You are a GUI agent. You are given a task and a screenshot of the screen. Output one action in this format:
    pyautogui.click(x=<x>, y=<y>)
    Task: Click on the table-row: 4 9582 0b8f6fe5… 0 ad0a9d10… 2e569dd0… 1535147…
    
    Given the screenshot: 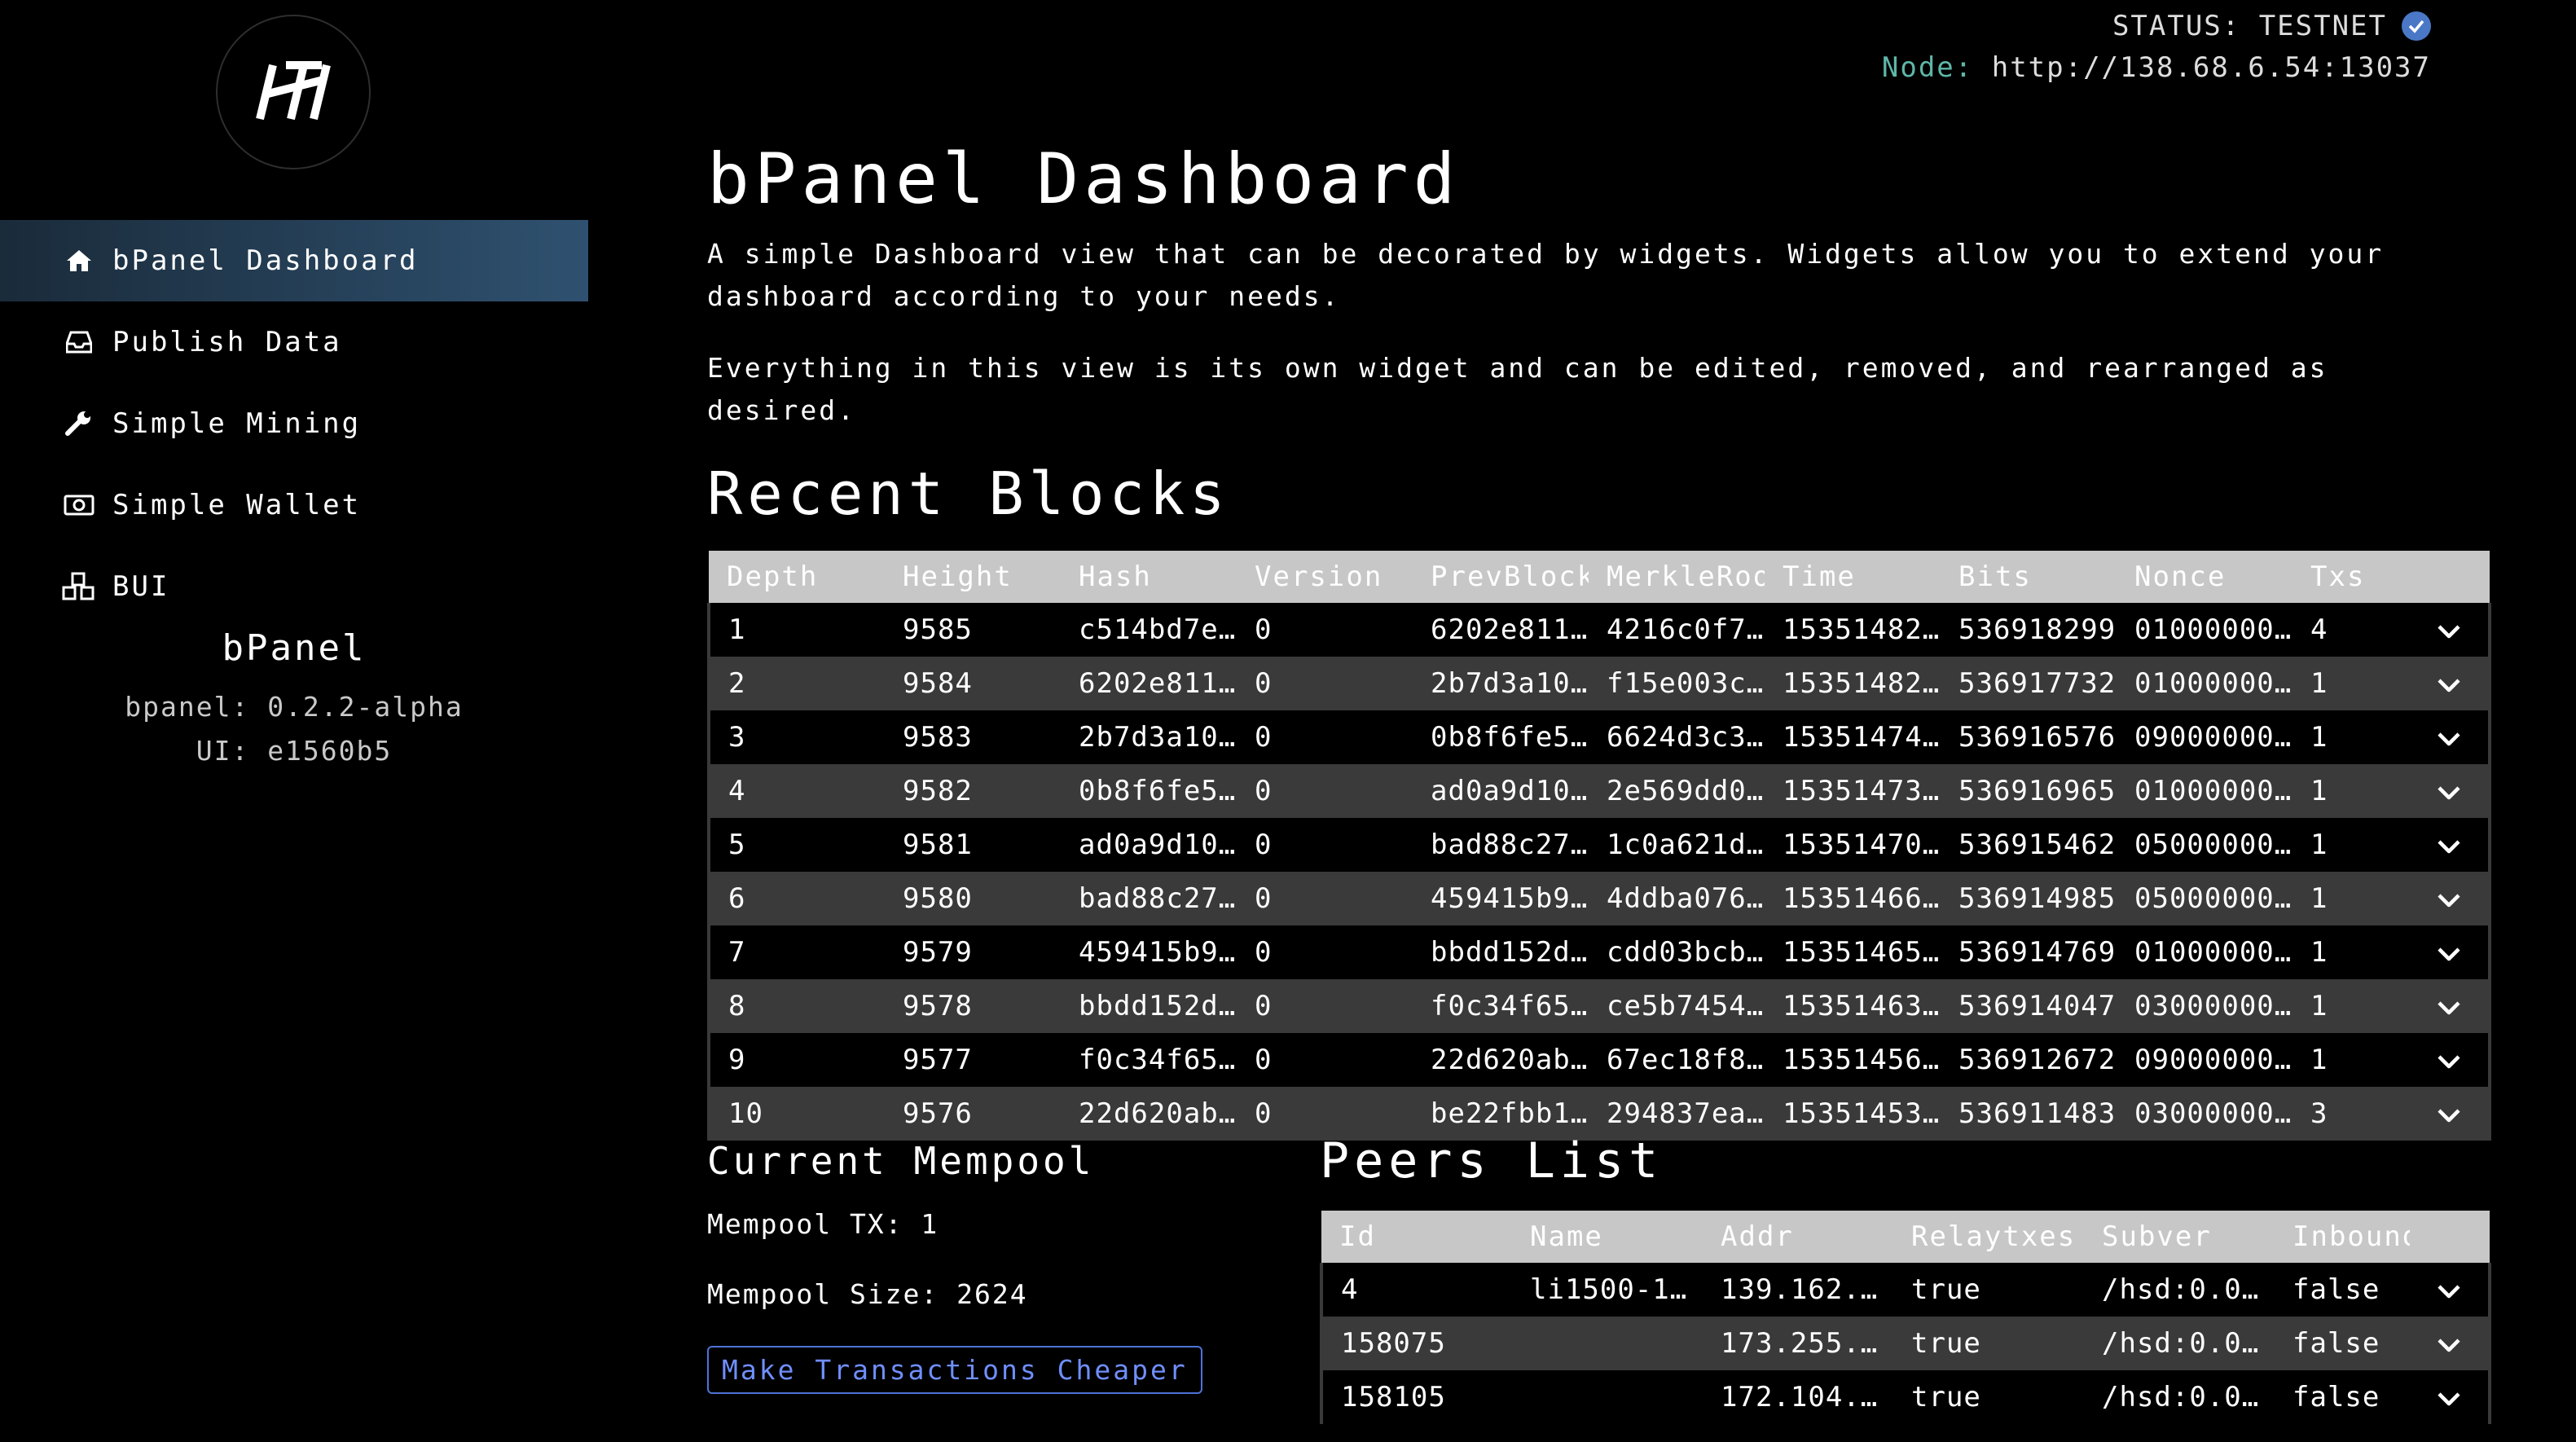 What is the action you would take?
    pyautogui.click(x=1599, y=791)
    